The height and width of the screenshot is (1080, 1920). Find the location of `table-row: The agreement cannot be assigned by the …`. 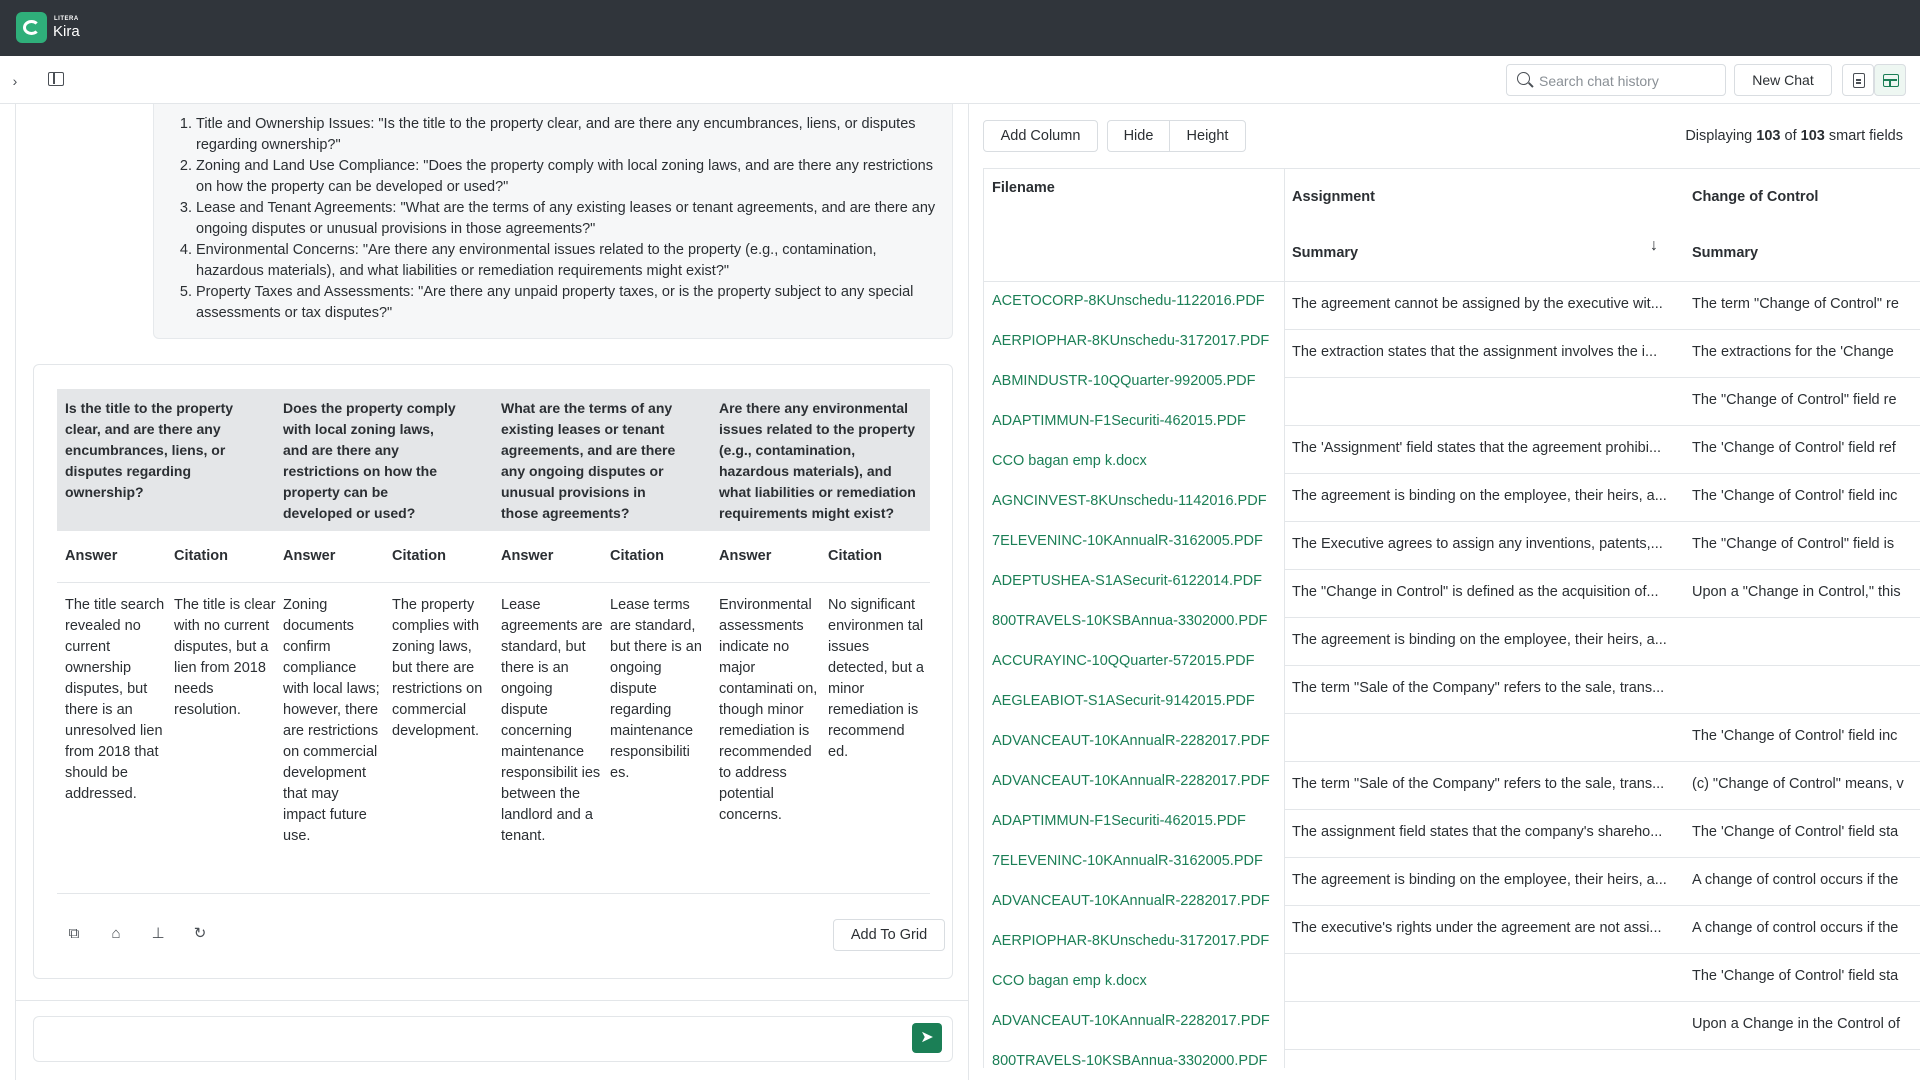

table-row: The agreement cannot be assigned by the … is located at coordinates (1602, 306).